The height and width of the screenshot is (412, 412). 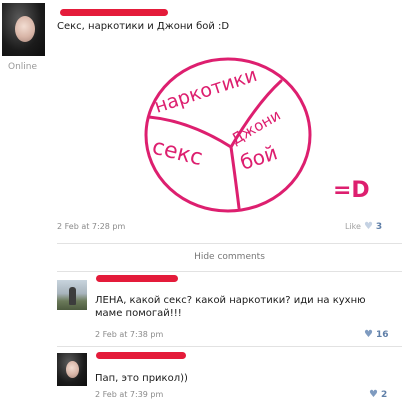 I want to click on comment-text: Пап, это прикол)), so click(x=141, y=378).